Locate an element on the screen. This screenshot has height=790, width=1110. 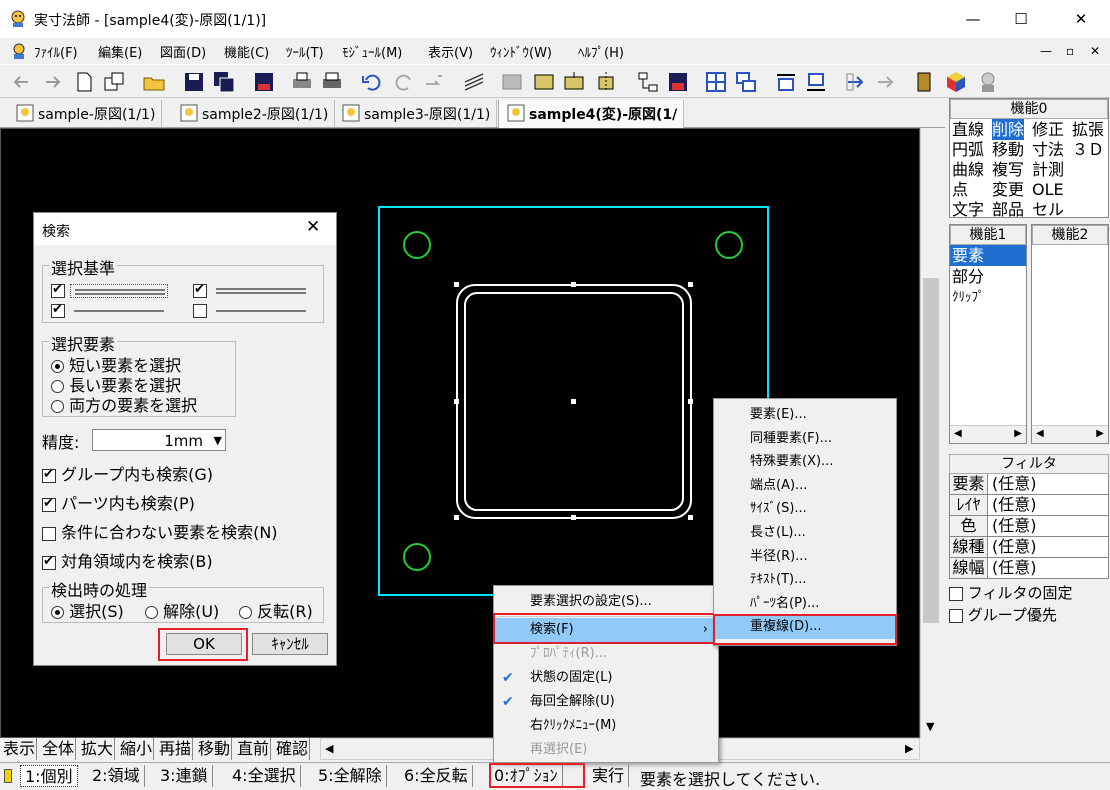
cube-icon is located at coordinates (956, 82).